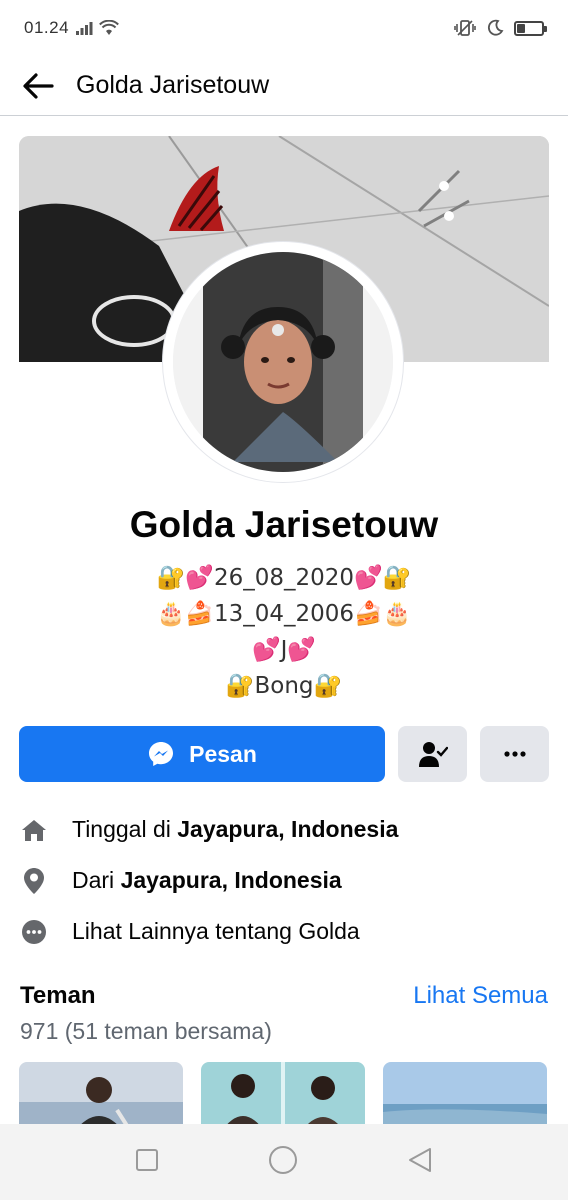  What do you see at coordinates (284, 578) in the screenshot?
I see `bio-line: 🔐💕26_08_2020💕🔐` at bounding box center [284, 578].